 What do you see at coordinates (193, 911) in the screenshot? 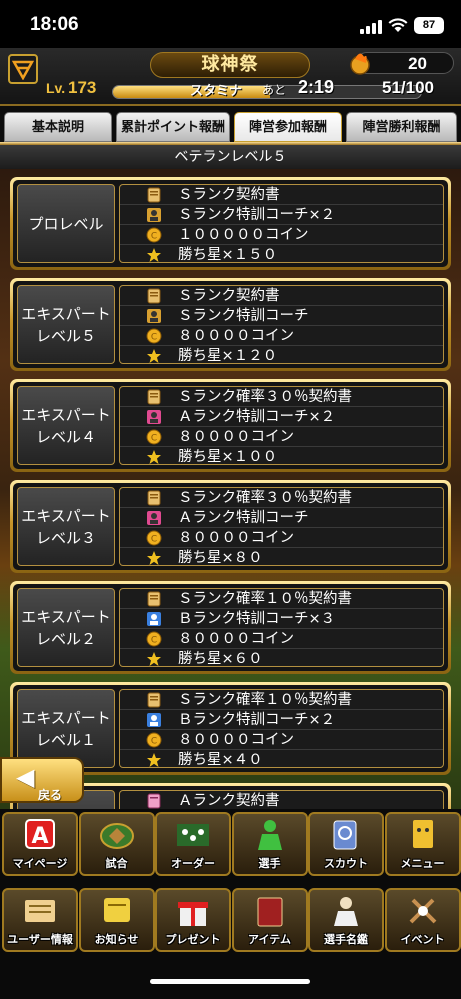
I see `present-icon` at bounding box center [193, 911].